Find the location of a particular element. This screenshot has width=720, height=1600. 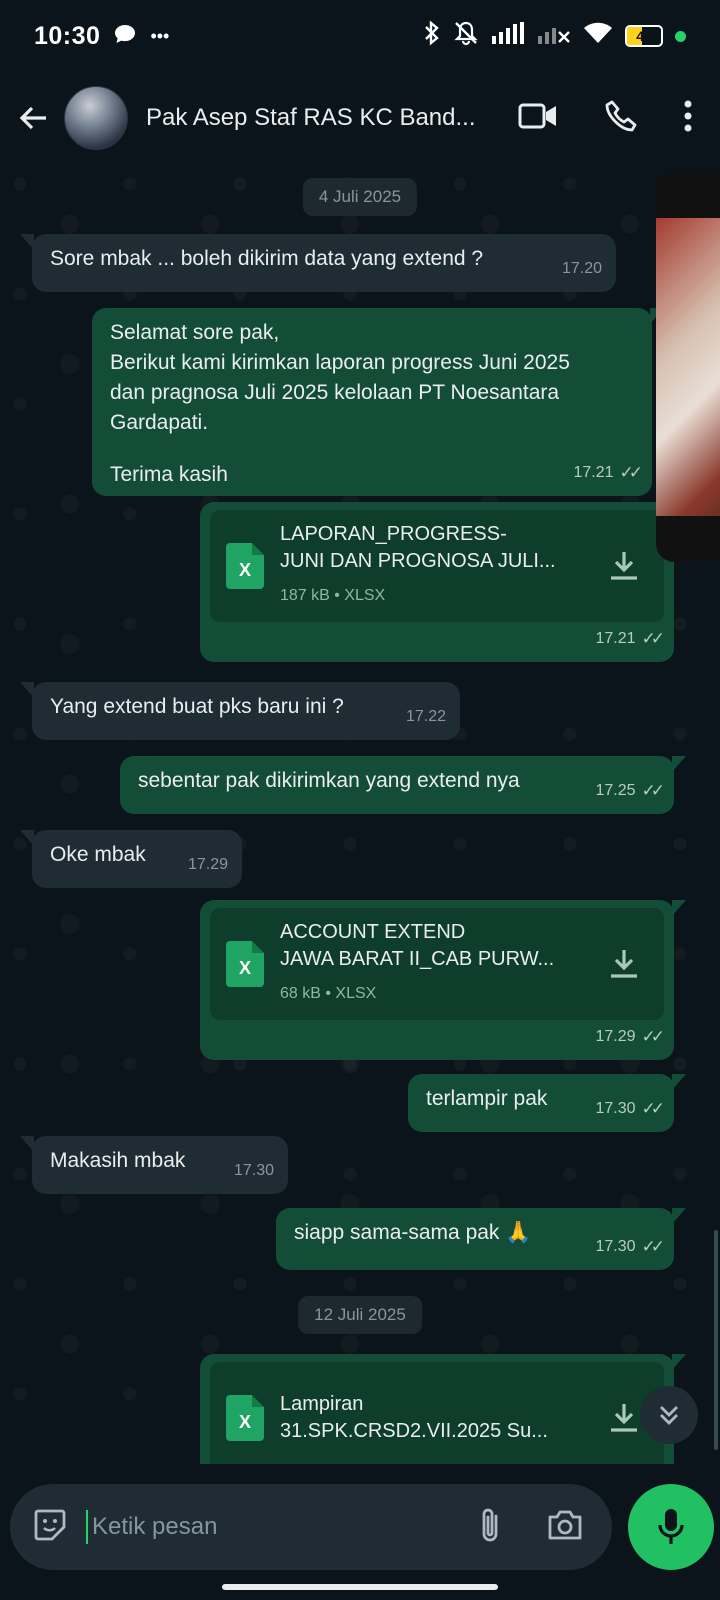

floating-image-preview is located at coordinates (688, 367).